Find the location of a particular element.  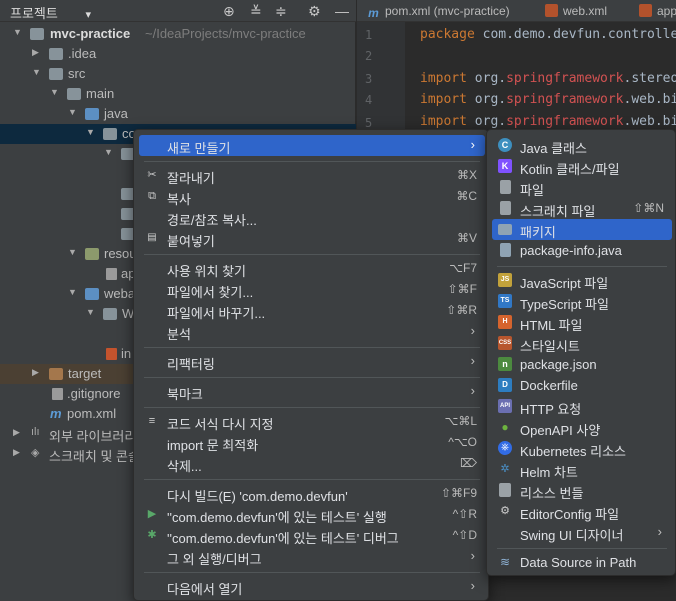

menu-item-label: 리소스 번들 is located at coordinates (552, 493).